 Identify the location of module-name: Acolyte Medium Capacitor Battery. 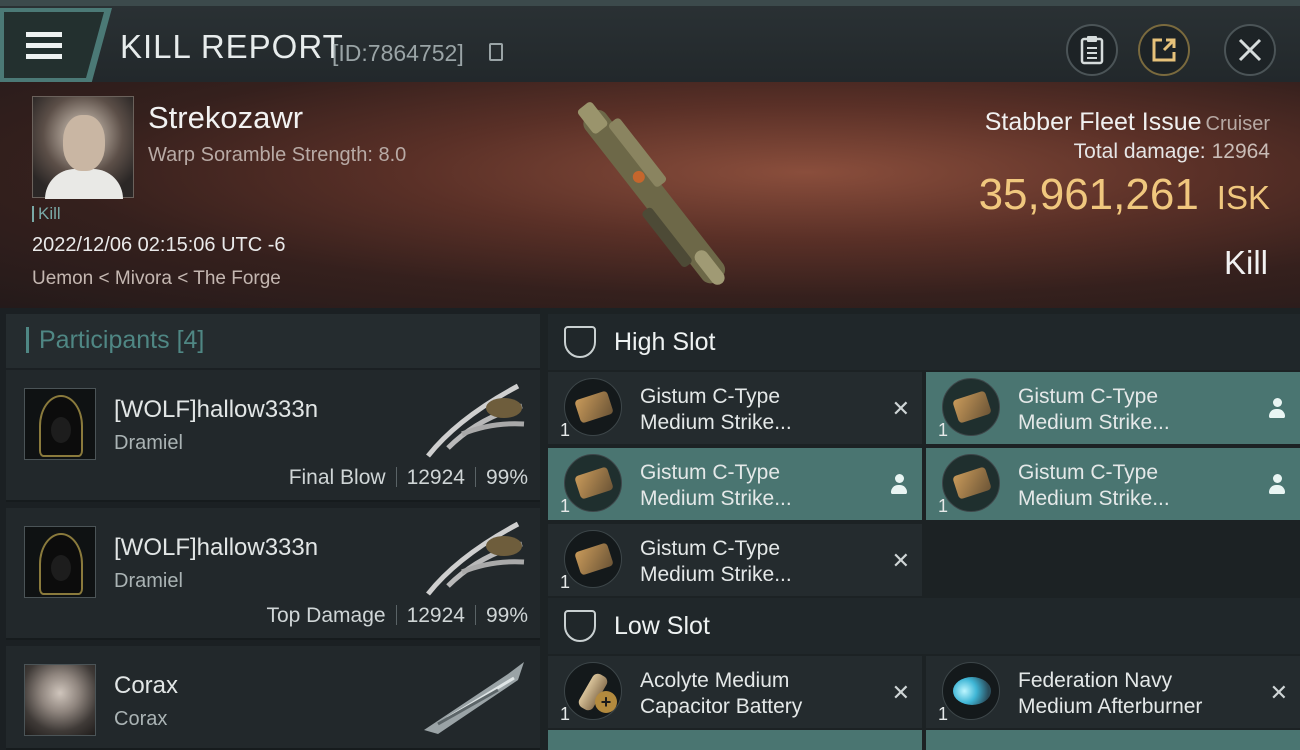
(721, 693).